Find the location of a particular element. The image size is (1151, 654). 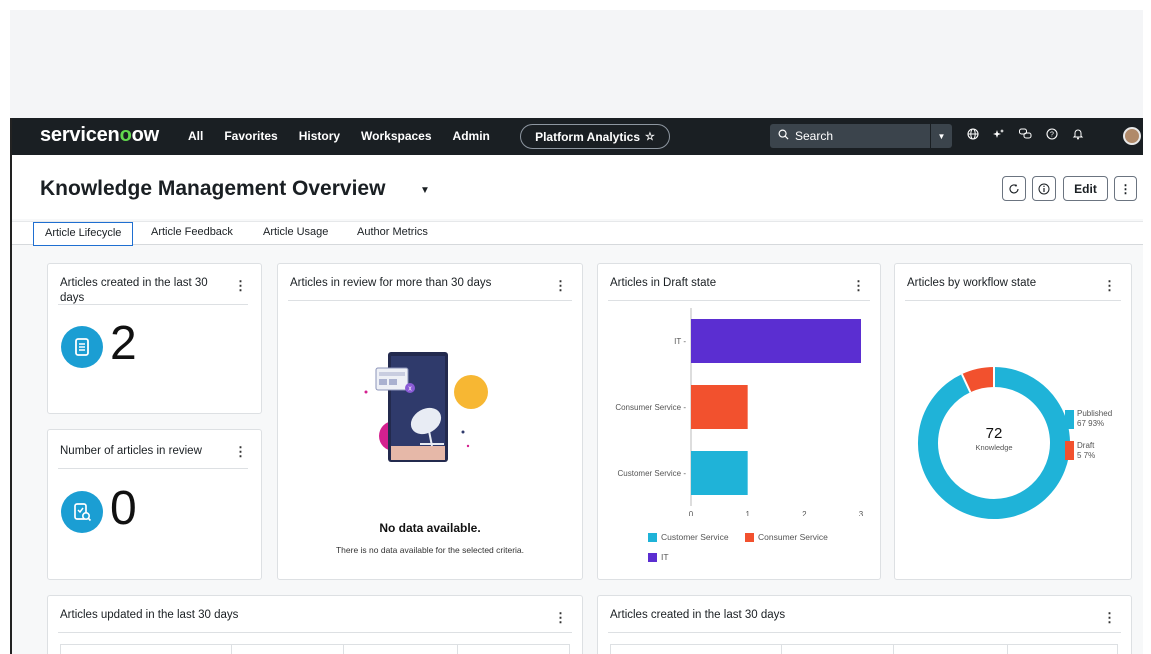

no-data-illustration-icon: x is located at coordinates (426, 407).